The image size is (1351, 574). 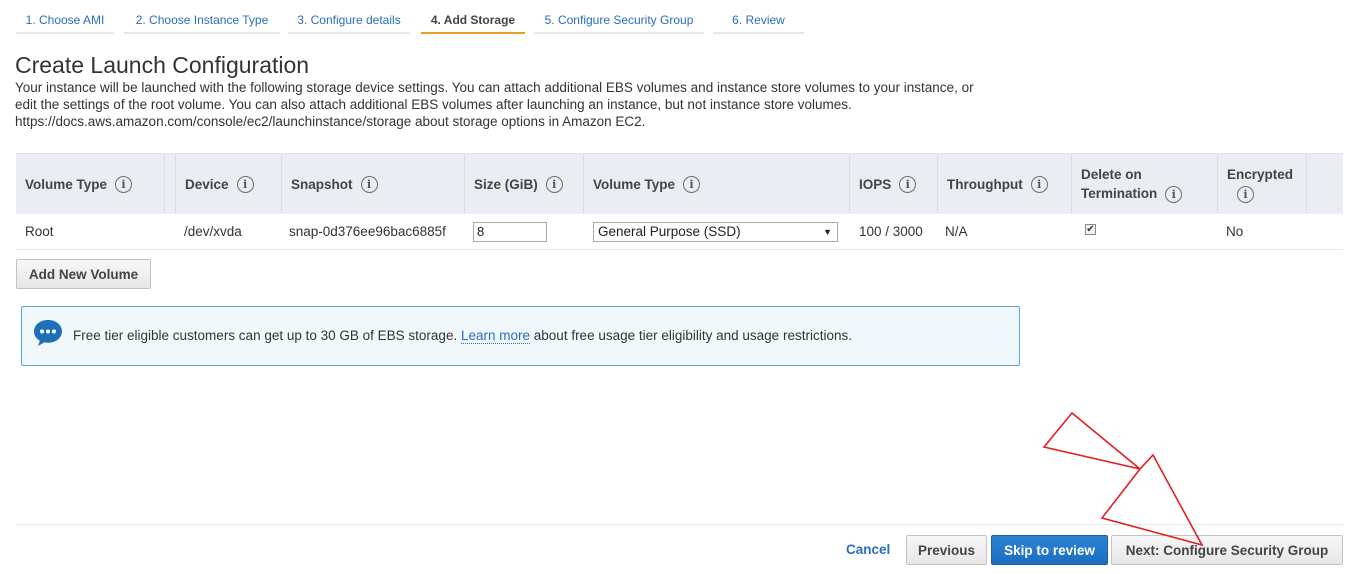 What do you see at coordinates (83, 274) in the screenshot?
I see `add-new-volume-button: Add New Volume` at bounding box center [83, 274].